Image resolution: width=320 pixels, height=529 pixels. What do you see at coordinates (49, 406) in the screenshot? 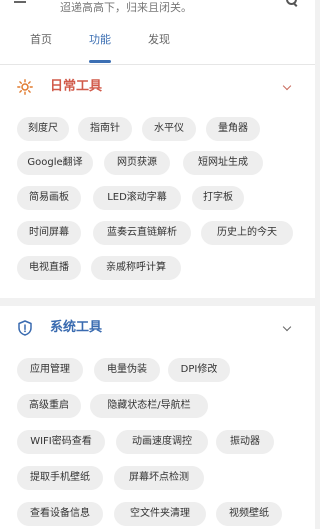
I see `tool-advanced-reboot-chip: 高级重启` at bounding box center [49, 406].